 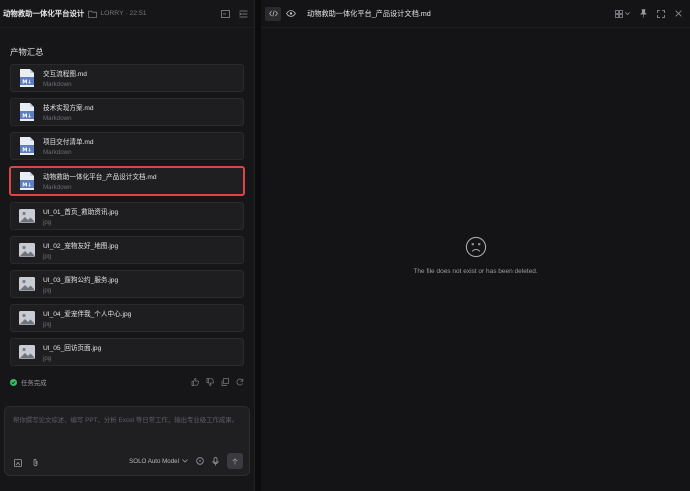 What do you see at coordinates (81, 246) in the screenshot?
I see `file-name: UI_02_宠物友好_地图.jpg` at bounding box center [81, 246].